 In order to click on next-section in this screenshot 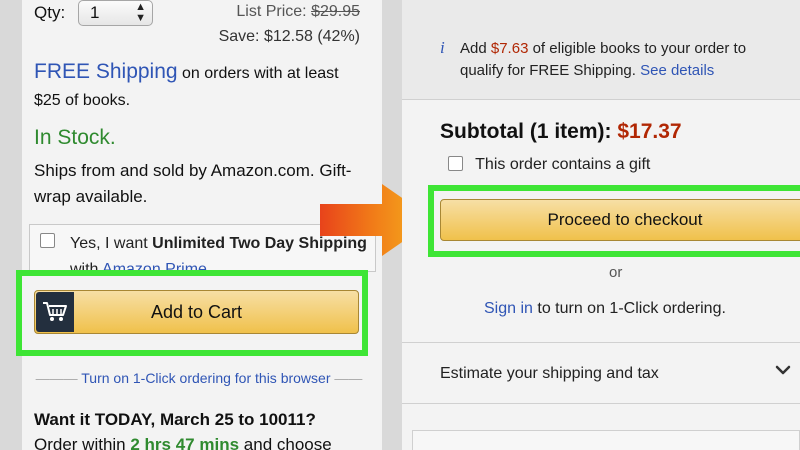, I will do `click(606, 440)`.